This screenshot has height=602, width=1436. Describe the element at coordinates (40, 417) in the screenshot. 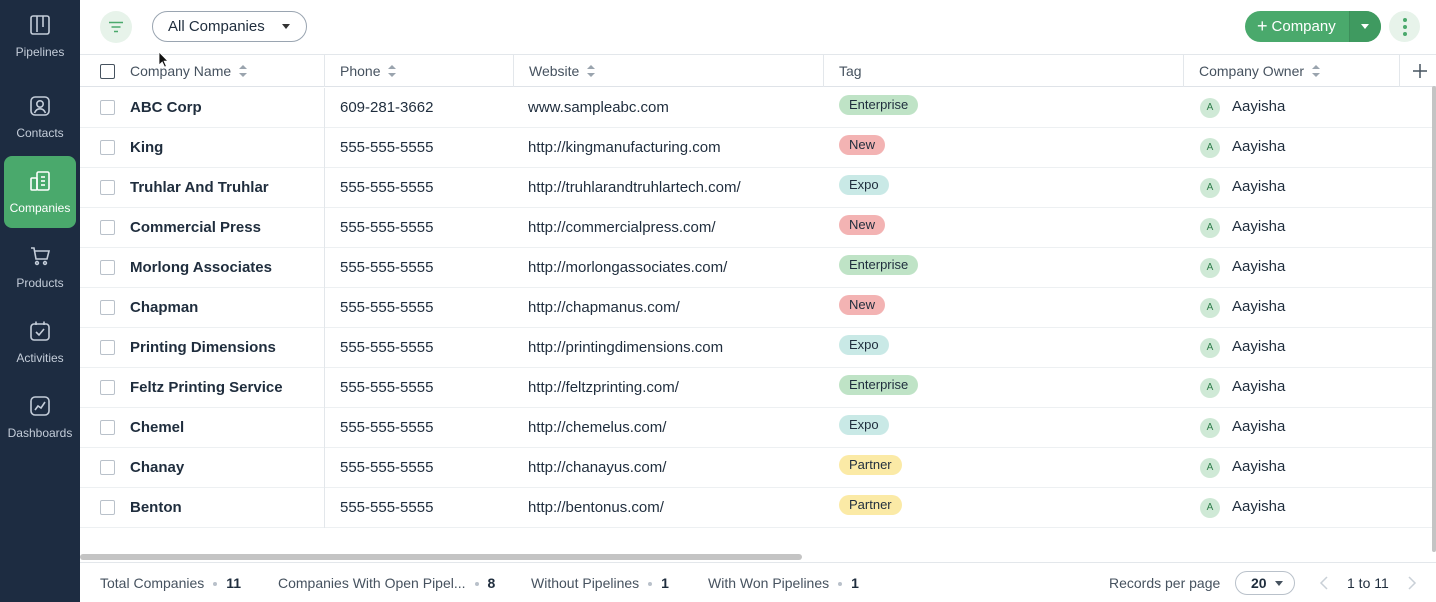

I see `sidebar-item-dashboards: Dashboards` at that location.